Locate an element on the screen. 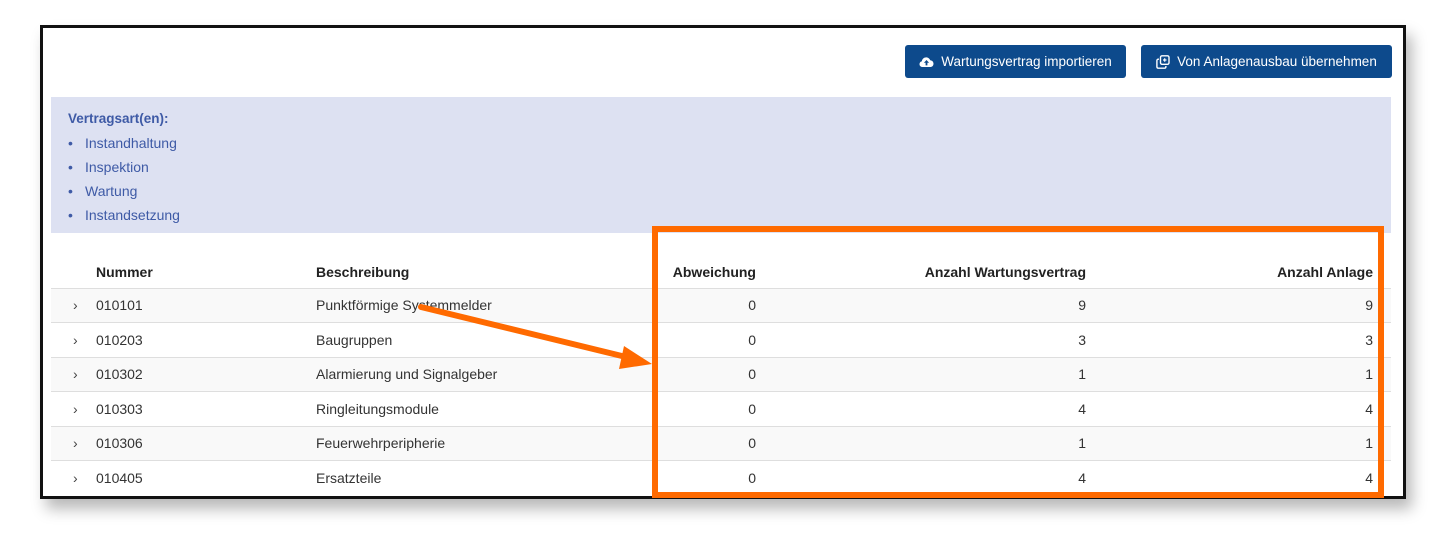 Image resolution: width=1456 pixels, height=542 pixels. cell-beschreibung: Alarmierung und Signalgeber is located at coordinates (491, 374).